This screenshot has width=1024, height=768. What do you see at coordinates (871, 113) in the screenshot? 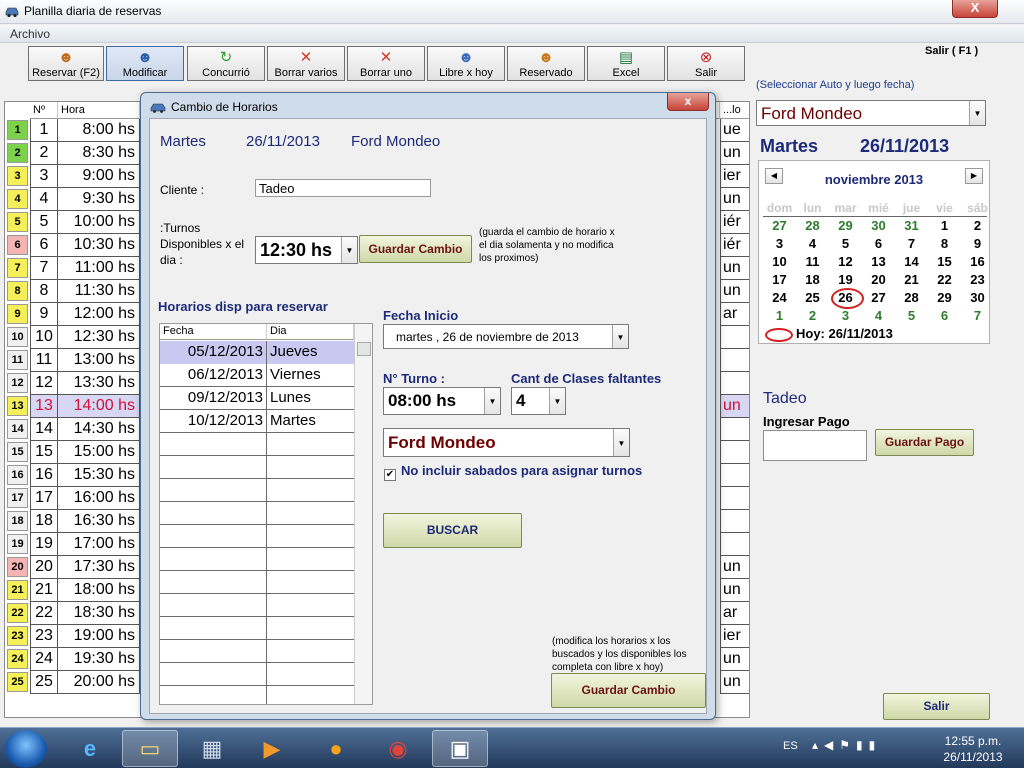
I see `car-select: Ford Mondeo ▼` at bounding box center [871, 113].